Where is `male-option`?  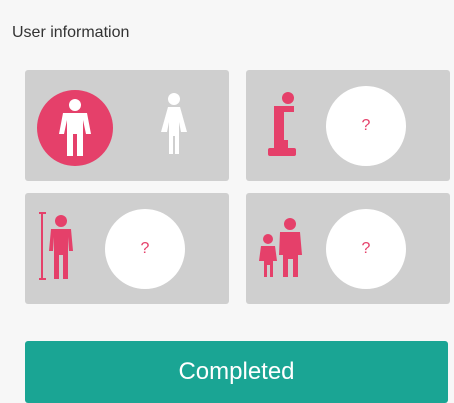 male-option is located at coordinates (75, 128).